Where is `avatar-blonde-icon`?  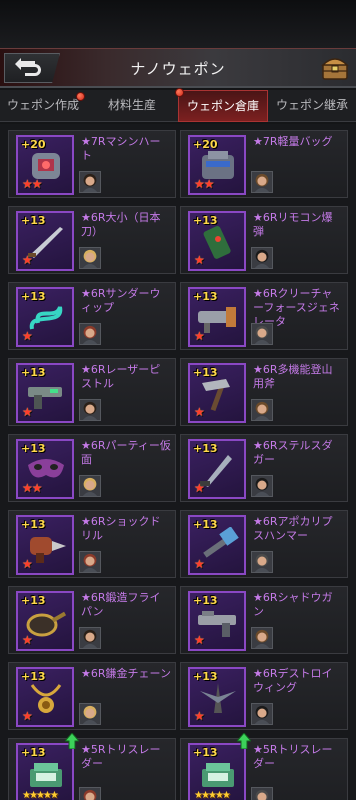 avatar-blonde-icon is located at coordinates (90, 410).